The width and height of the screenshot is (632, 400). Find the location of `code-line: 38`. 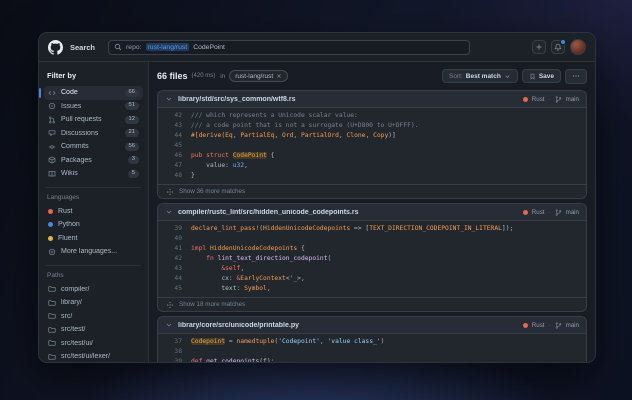

code-line: 38 is located at coordinates (372, 352).